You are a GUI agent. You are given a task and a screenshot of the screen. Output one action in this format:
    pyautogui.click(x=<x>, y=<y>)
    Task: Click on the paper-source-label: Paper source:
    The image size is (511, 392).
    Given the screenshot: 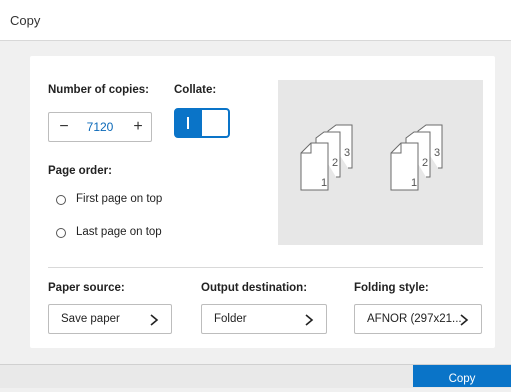 What is the action you would take?
    pyautogui.click(x=86, y=288)
    